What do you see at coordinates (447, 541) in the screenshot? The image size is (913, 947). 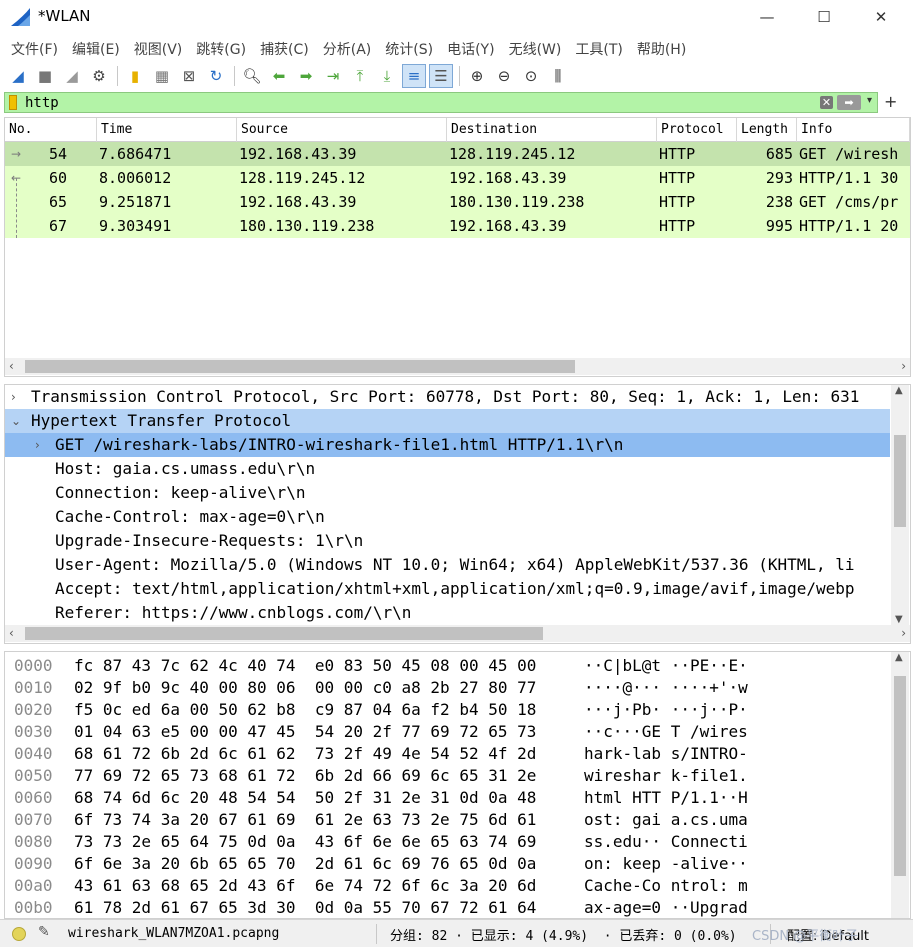 I see `detail-tree-item: Upgrade-Insecure-Requests: 1\r\n` at bounding box center [447, 541].